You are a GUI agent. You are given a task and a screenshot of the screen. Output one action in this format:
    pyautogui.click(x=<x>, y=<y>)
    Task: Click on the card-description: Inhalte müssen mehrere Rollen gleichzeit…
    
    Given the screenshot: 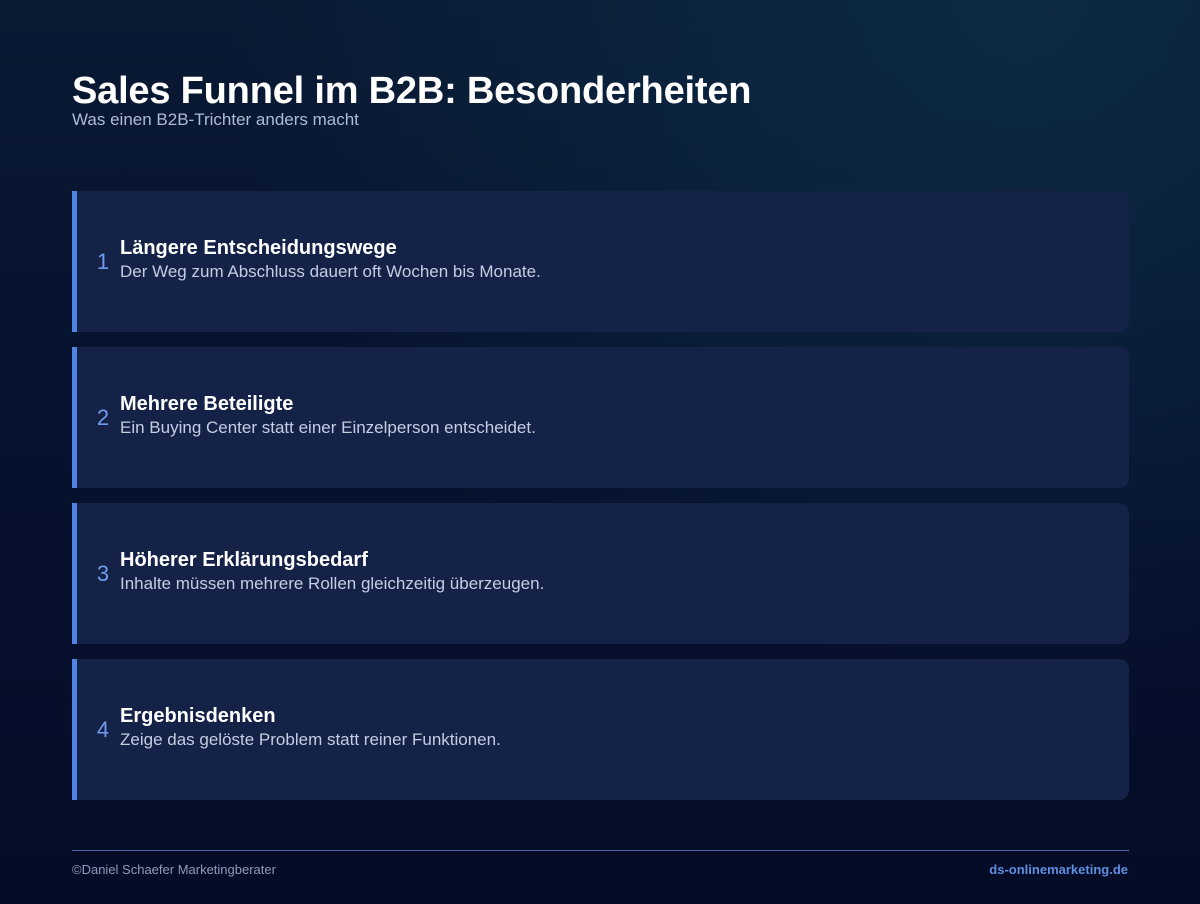 What is the action you would take?
    pyautogui.click(x=332, y=583)
    